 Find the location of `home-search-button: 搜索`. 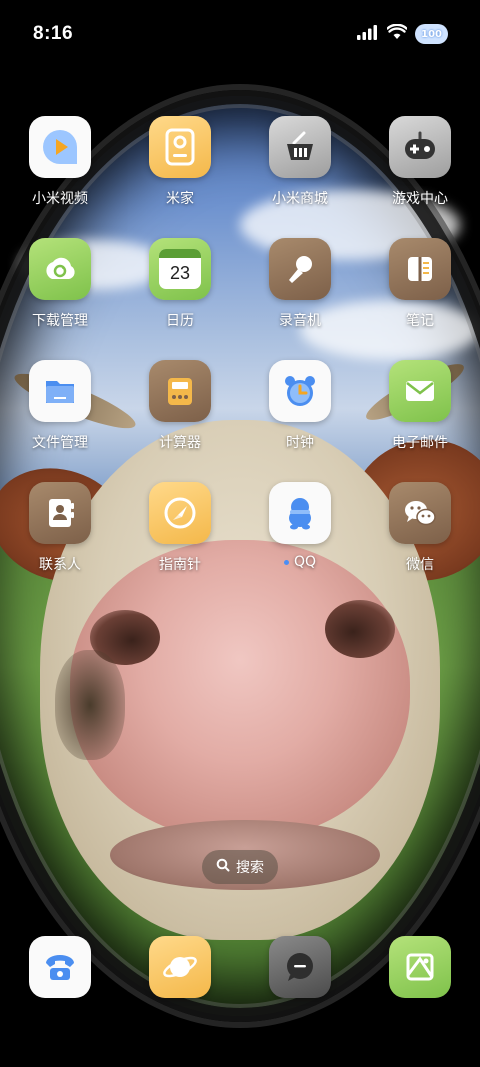

home-search-button: 搜索 is located at coordinates (240, 867).